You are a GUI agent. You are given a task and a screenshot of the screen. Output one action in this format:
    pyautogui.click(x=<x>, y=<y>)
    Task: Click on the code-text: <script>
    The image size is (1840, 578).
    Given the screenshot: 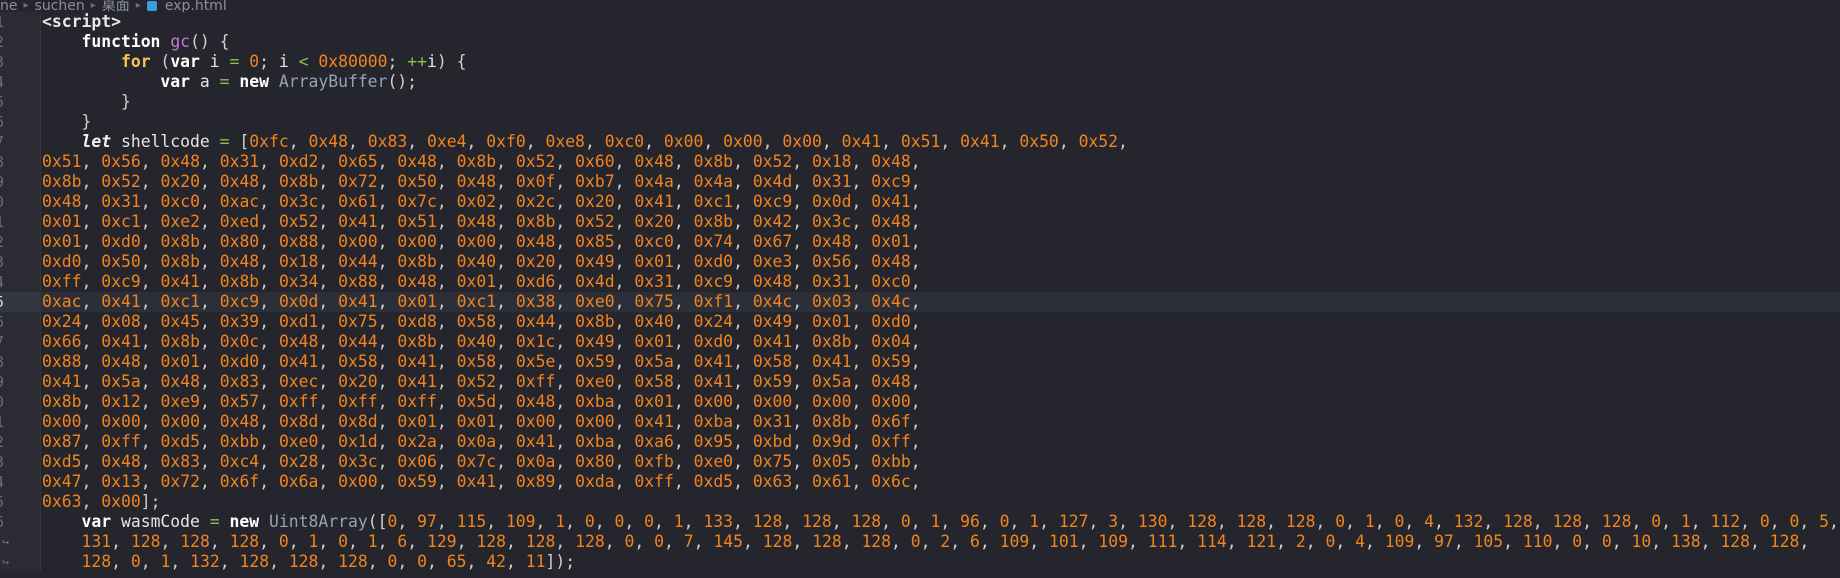 What is the action you would take?
    pyautogui.click(x=81, y=21)
    